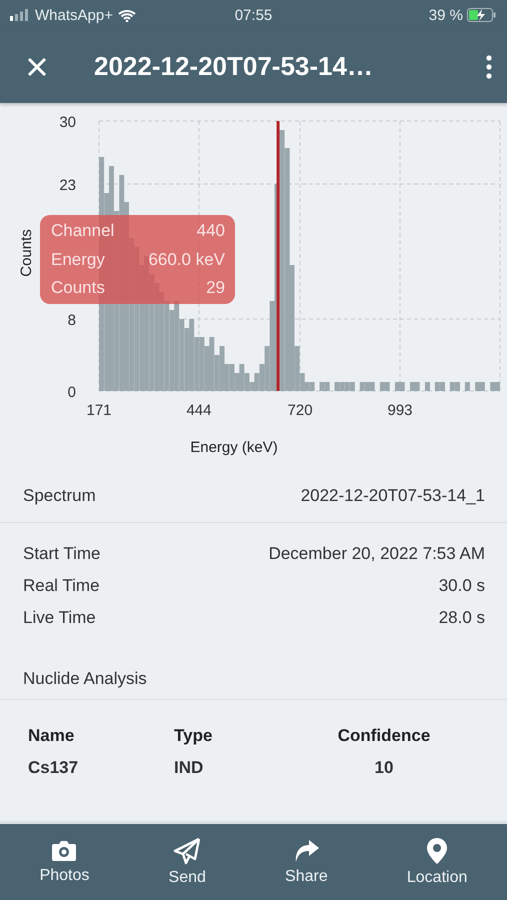 This screenshot has width=507, height=900. What do you see at coordinates (234, 447) in the screenshot?
I see `x-axis-title: Energy (keV)` at bounding box center [234, 447].